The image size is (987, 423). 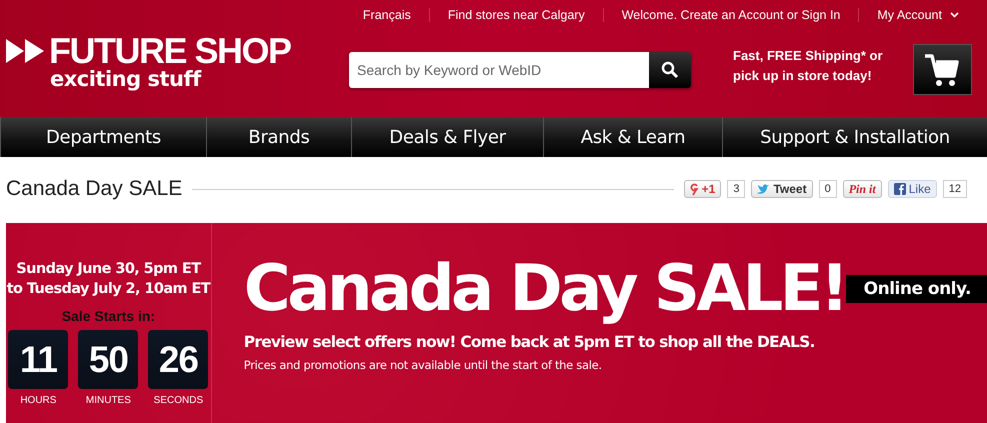 What do you see at coordinates (917, 15) in the screenshot?
I see `account-menu: My Account` at bounding box center [917, 15].